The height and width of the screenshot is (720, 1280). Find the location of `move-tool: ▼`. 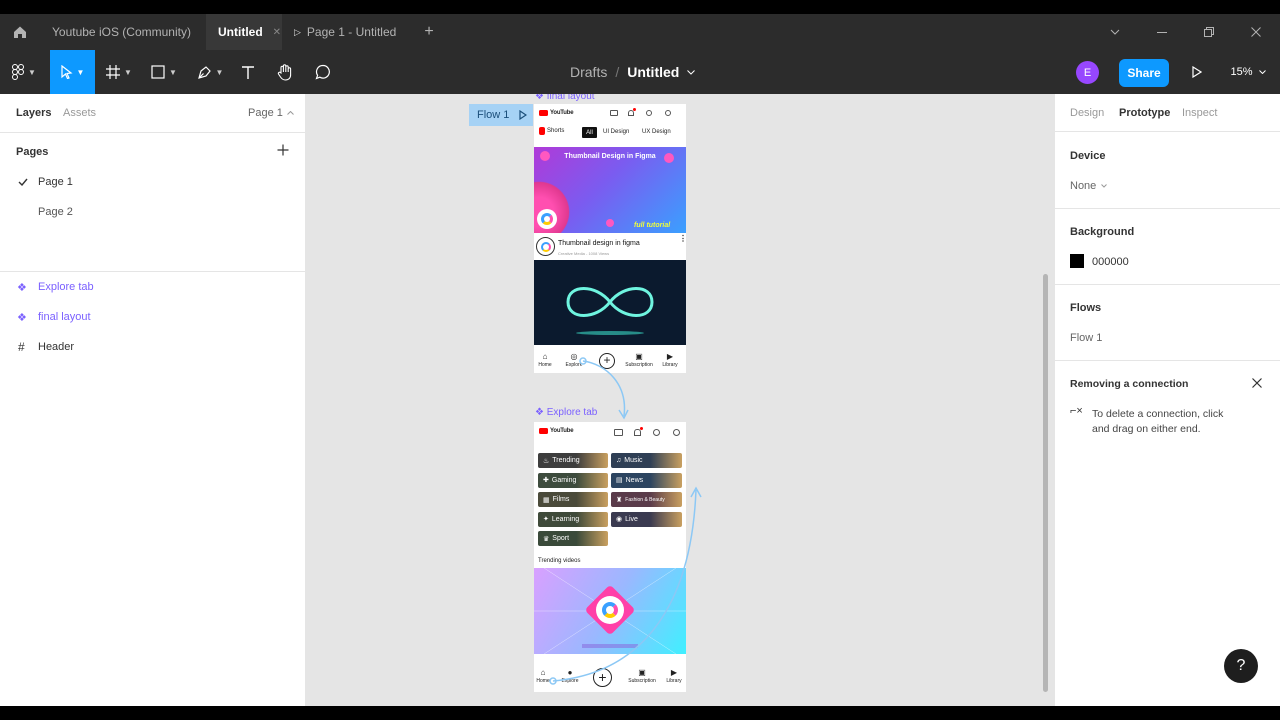

move-tool: ▼ is located at coordinates (72, 72).